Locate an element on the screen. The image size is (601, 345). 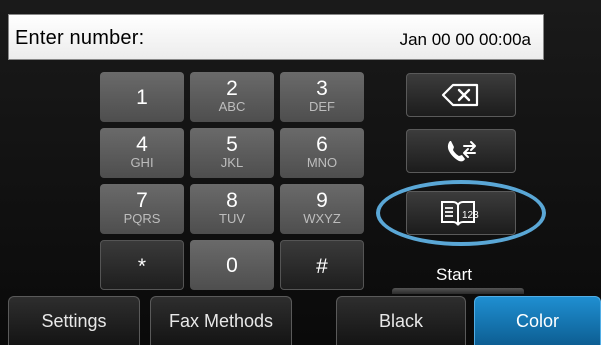
color-button: Color is located at coordinates (537, 320).